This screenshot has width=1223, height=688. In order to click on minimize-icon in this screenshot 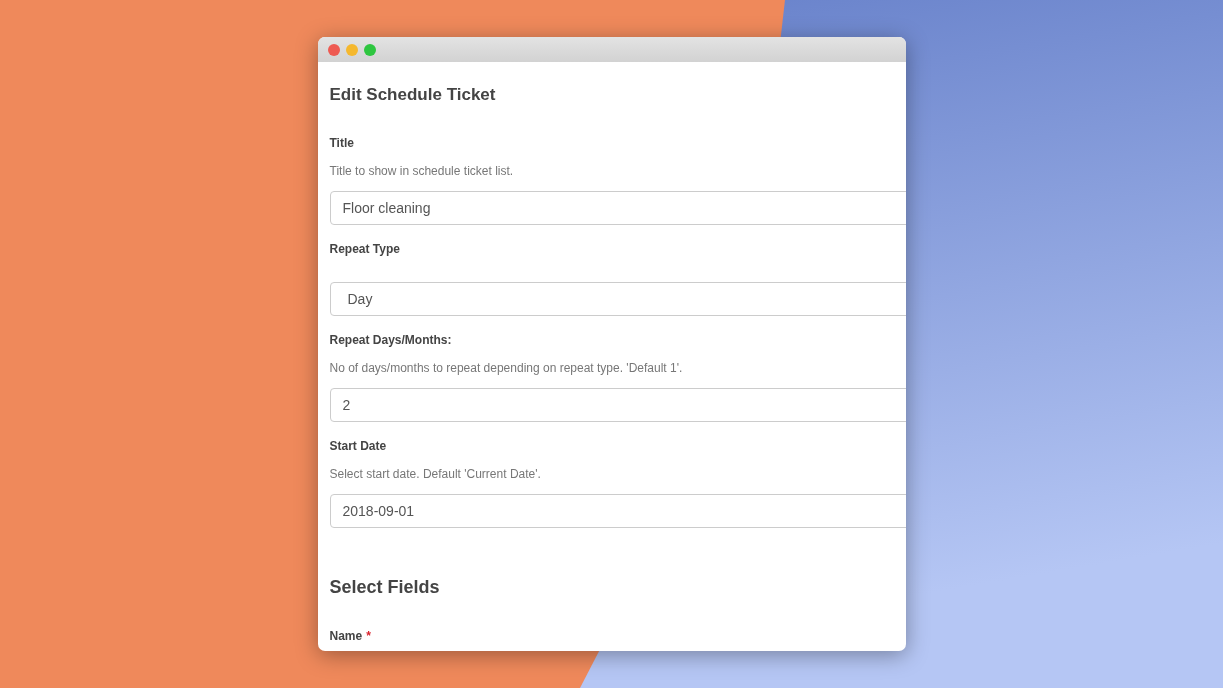, I will do `click(351, 49)`.